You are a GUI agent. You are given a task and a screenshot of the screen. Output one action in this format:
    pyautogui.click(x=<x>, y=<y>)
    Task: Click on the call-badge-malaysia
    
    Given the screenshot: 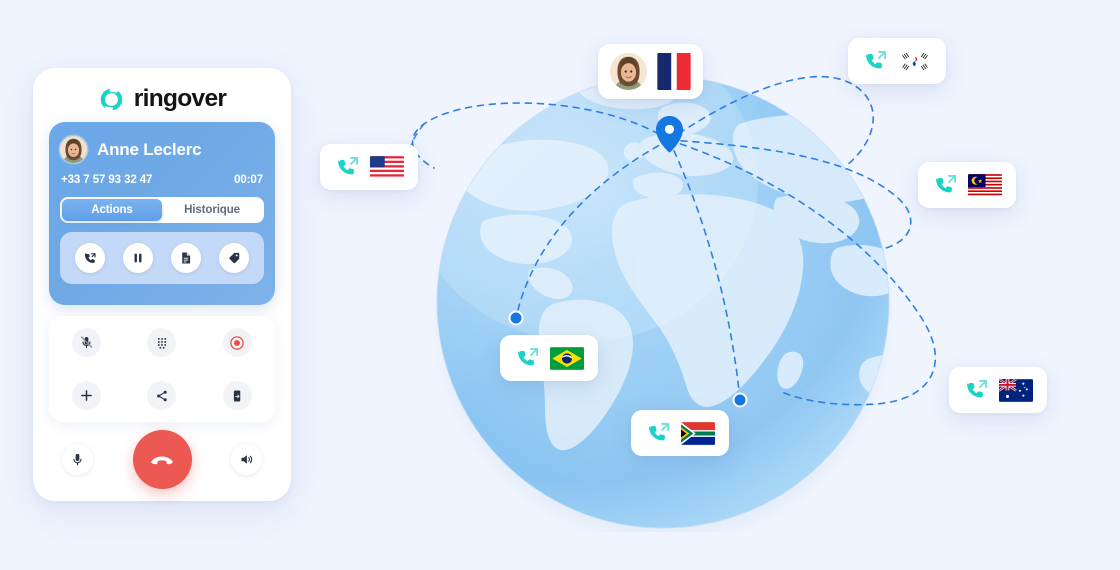 What is the action you would take?
    pyautogui.click(x=967, y=185)
    